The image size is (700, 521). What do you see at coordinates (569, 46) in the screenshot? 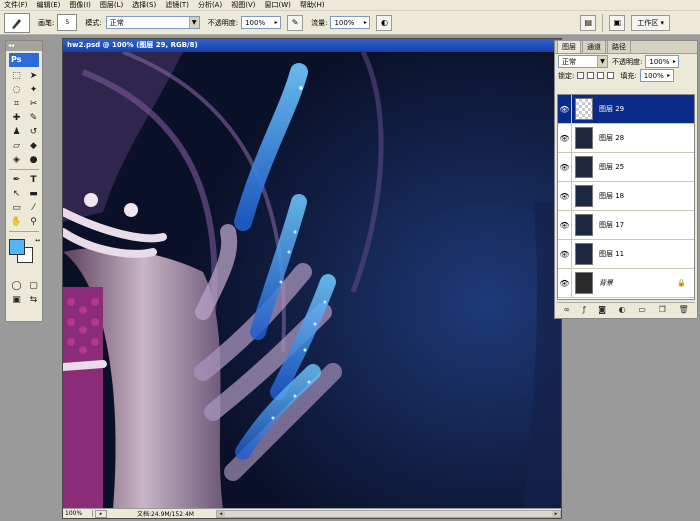
I see `tab-layers: 图层` at bounding box center [569, 46].